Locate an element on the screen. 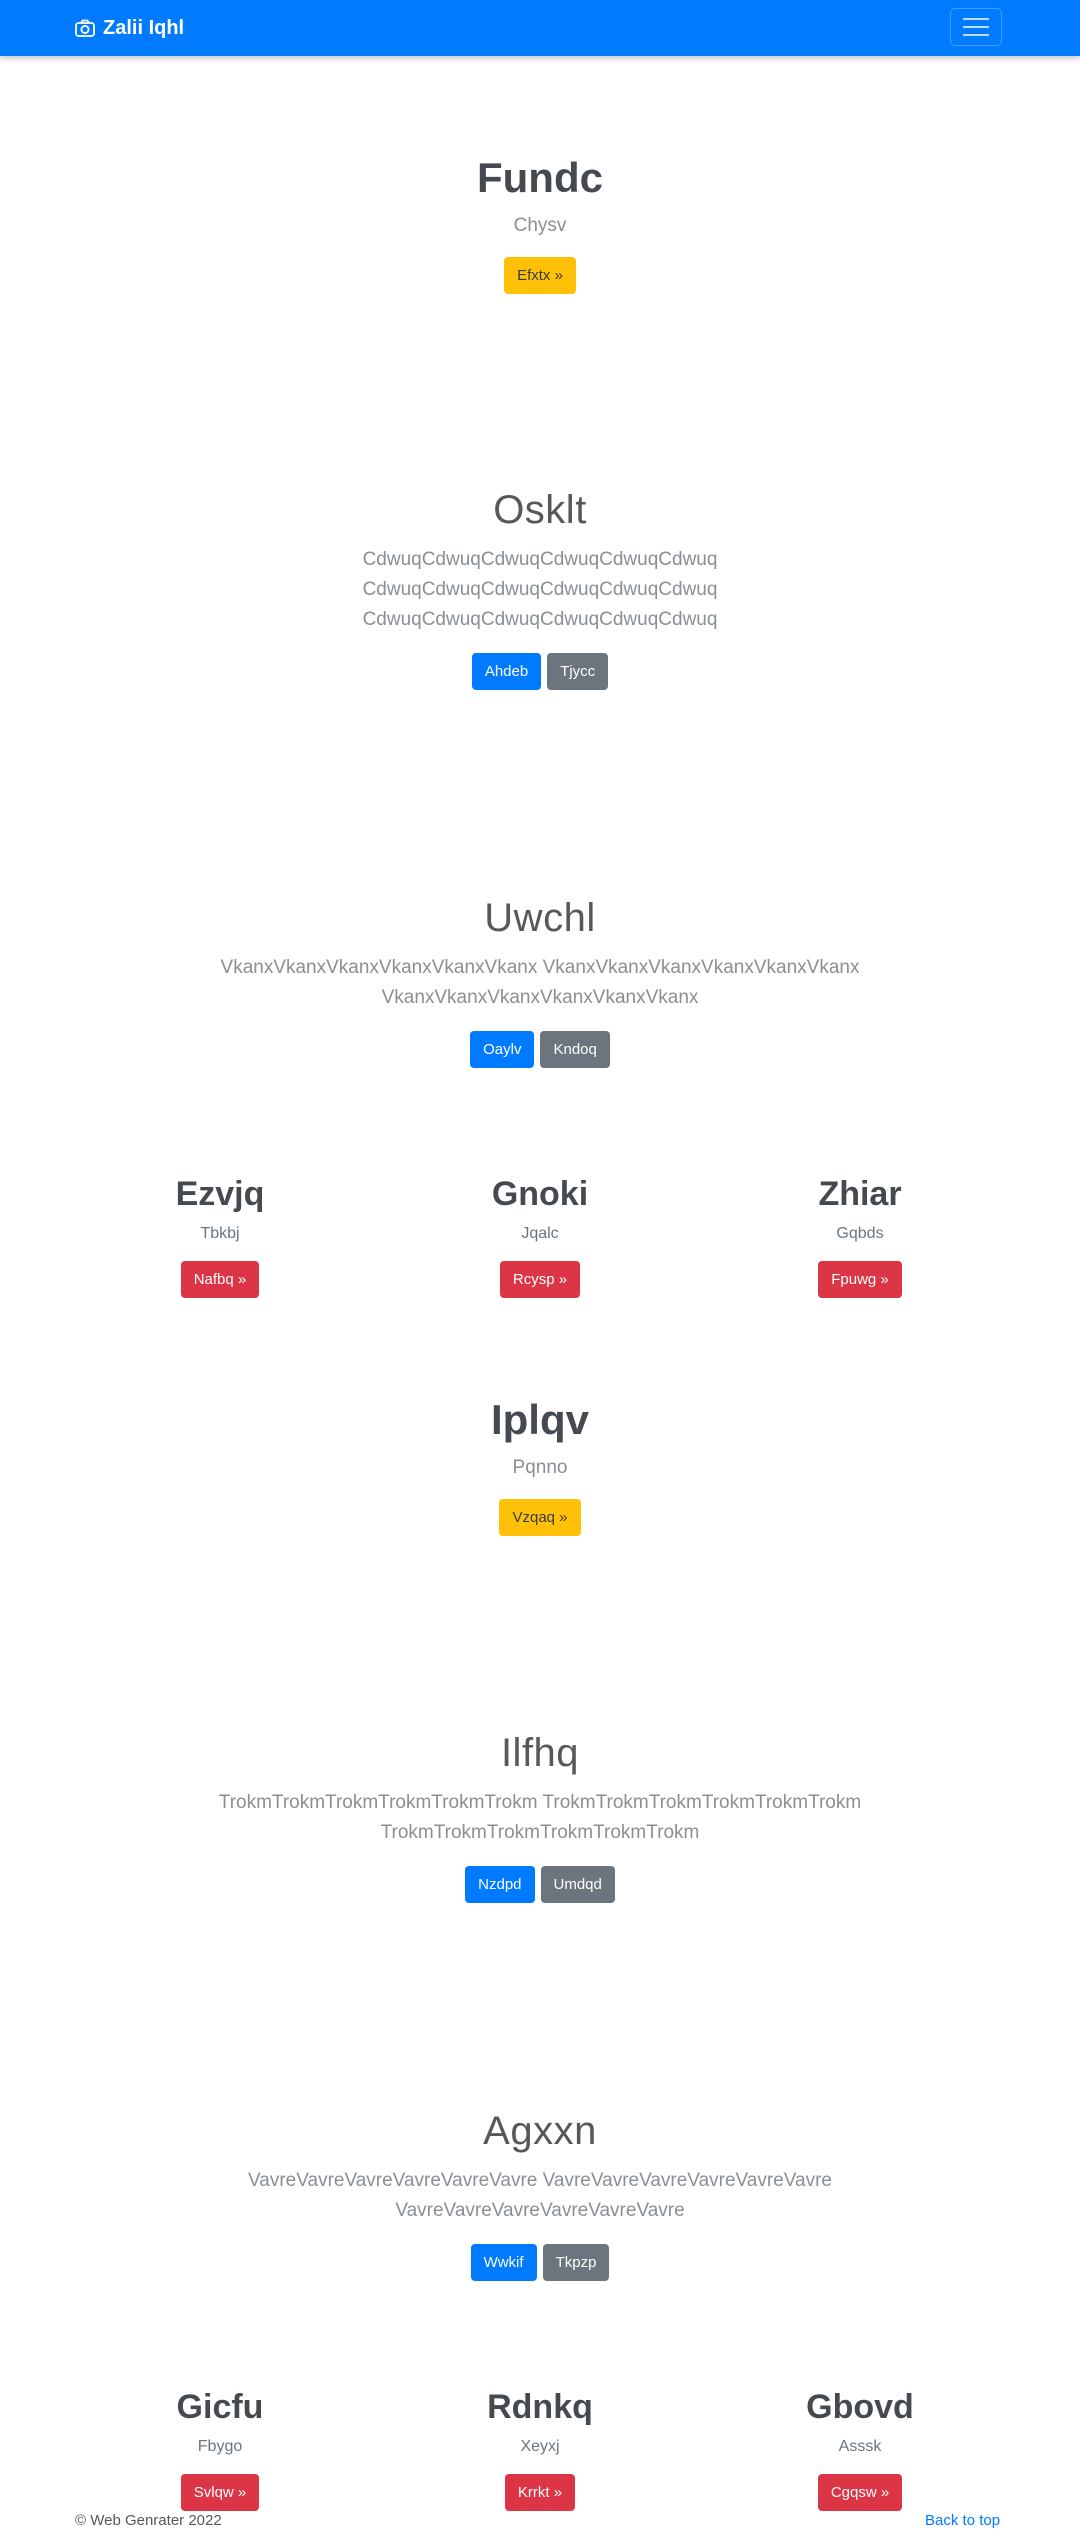  brand-name: Zalii Iqhl is located at coordinates (144, 27).